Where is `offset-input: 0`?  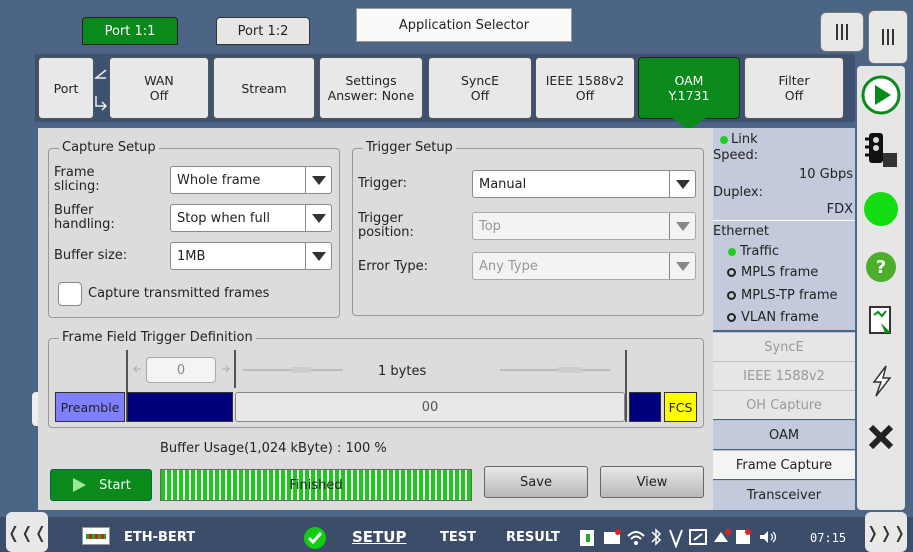
offset-input: 0 is located at coordinates (181, 370).